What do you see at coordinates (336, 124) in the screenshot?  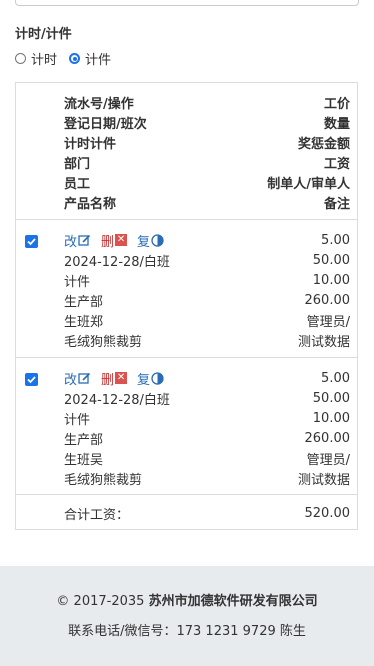 I see `header-cell: 数量` at bounding box center [336, 124].